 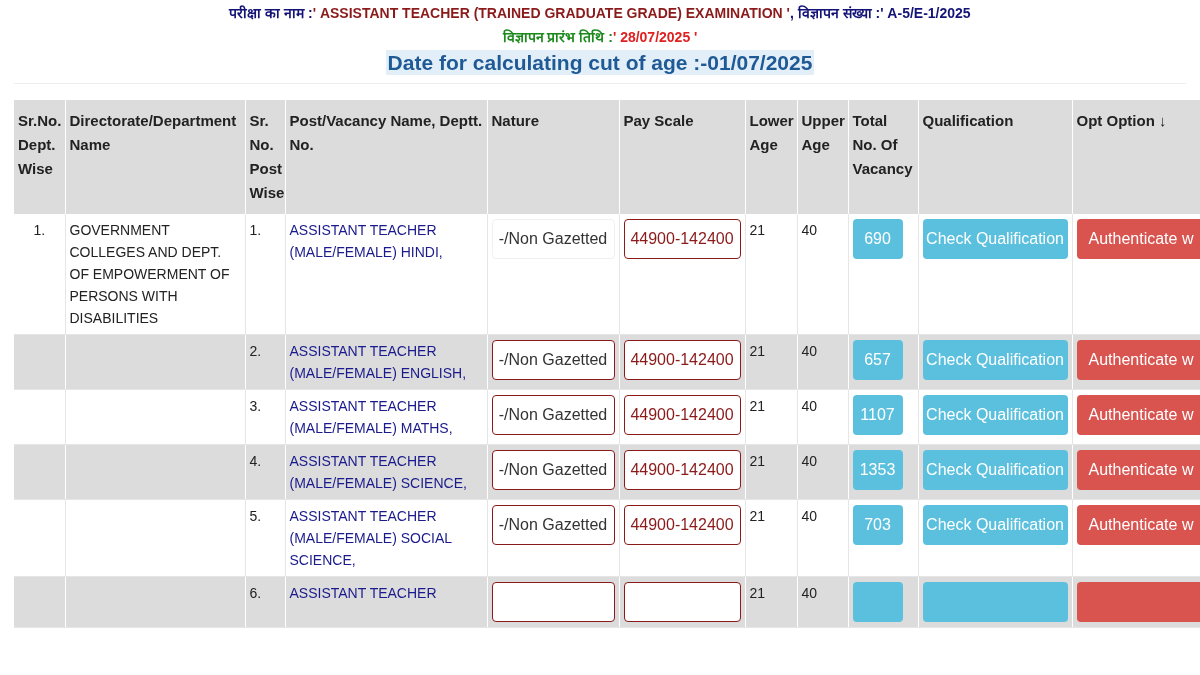 What do you see at coordinates (155, 157) in the screenshot?
I see `column-header: Directorate/Department Name` at bounding box center [155, 157].